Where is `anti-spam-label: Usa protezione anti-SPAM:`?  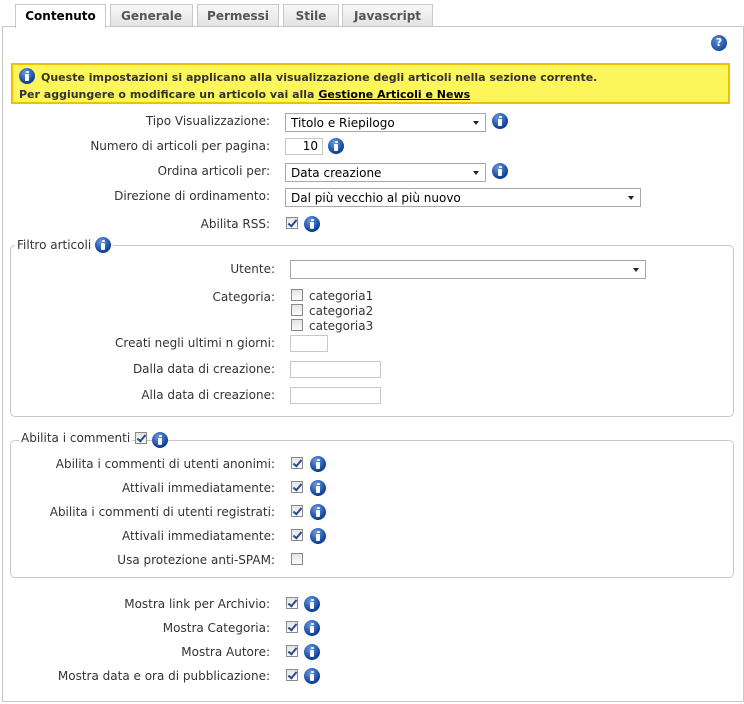
anti-spam-label: Usa protezione anti-SPAM: is located at coordinates (196, 560).